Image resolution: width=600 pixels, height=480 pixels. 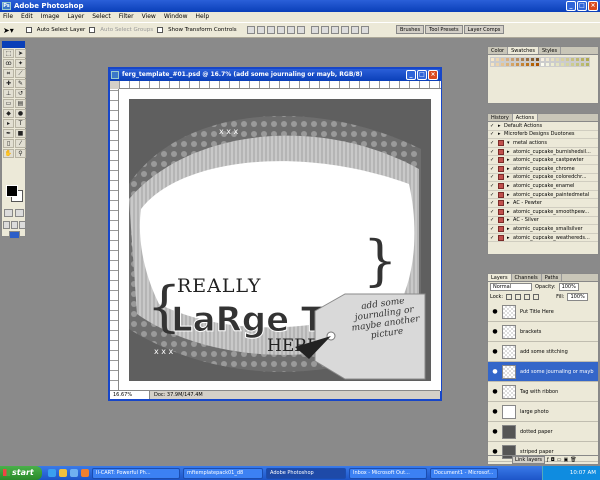 I want to click on dodge-tool-icon: ●, so click(x=20, y=113).